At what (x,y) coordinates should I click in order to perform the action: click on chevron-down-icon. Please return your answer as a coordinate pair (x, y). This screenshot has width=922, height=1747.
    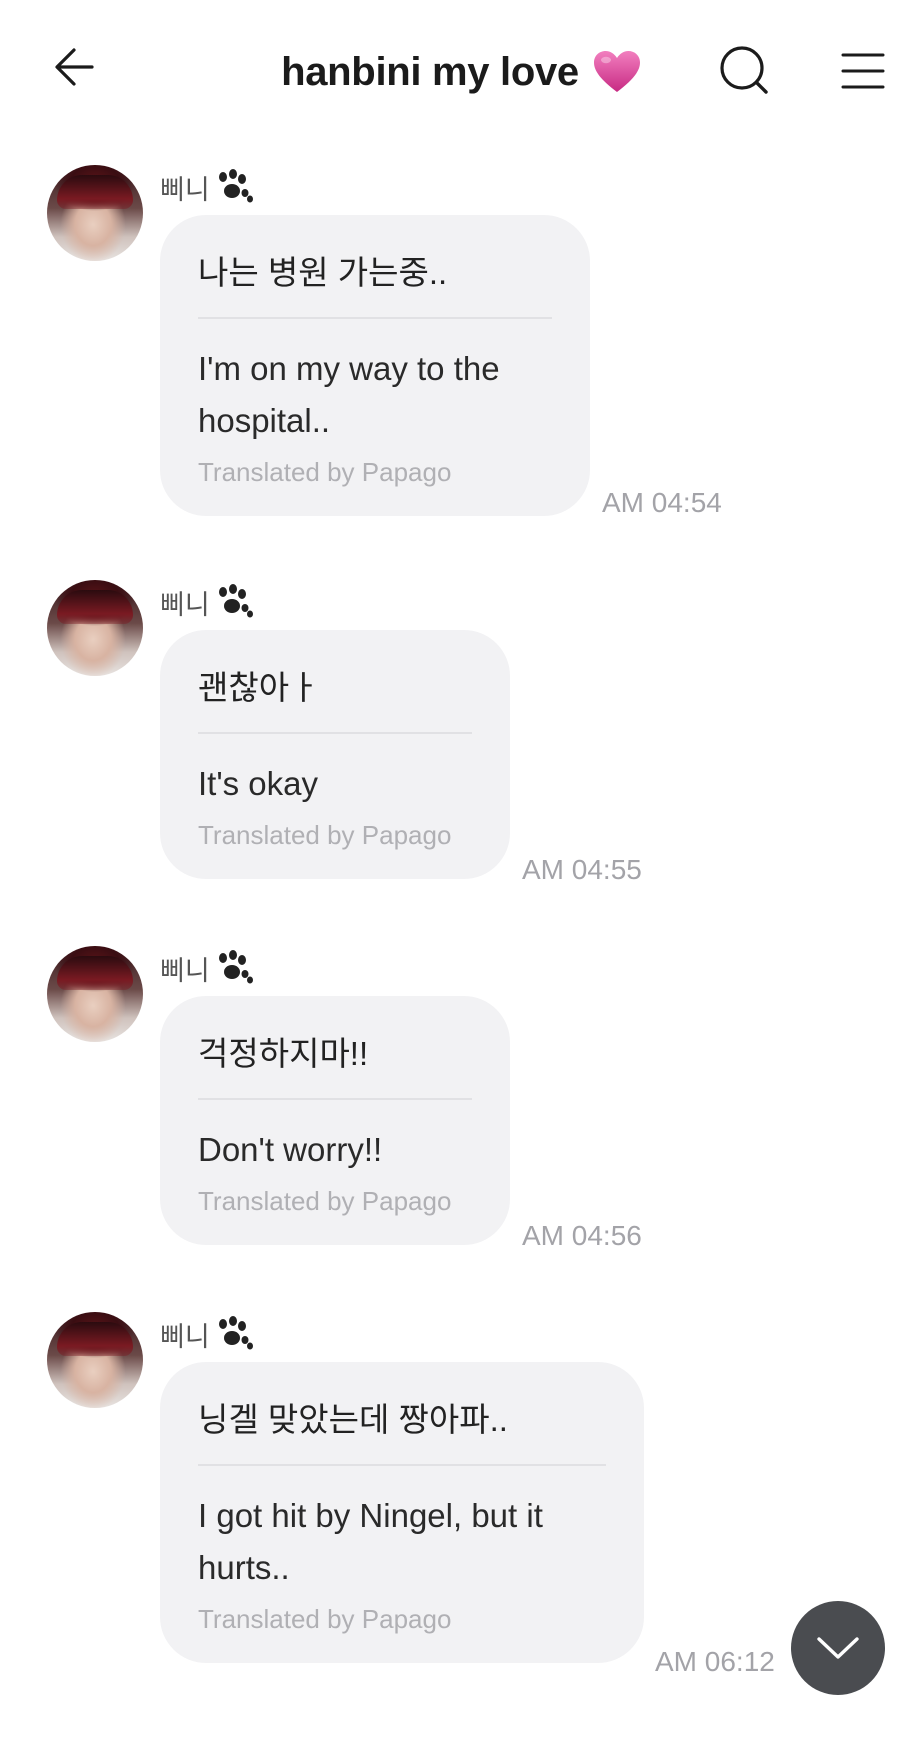
    Looking at the image, I should click on (838, 1648).